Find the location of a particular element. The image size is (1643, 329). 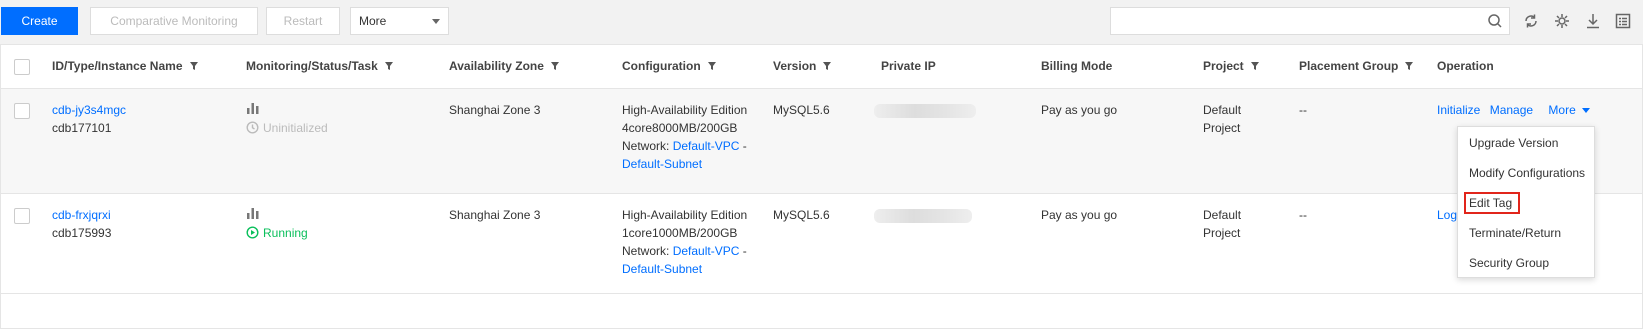

column-header-billing: Billing Mode is located at coordinates (1077, 66).